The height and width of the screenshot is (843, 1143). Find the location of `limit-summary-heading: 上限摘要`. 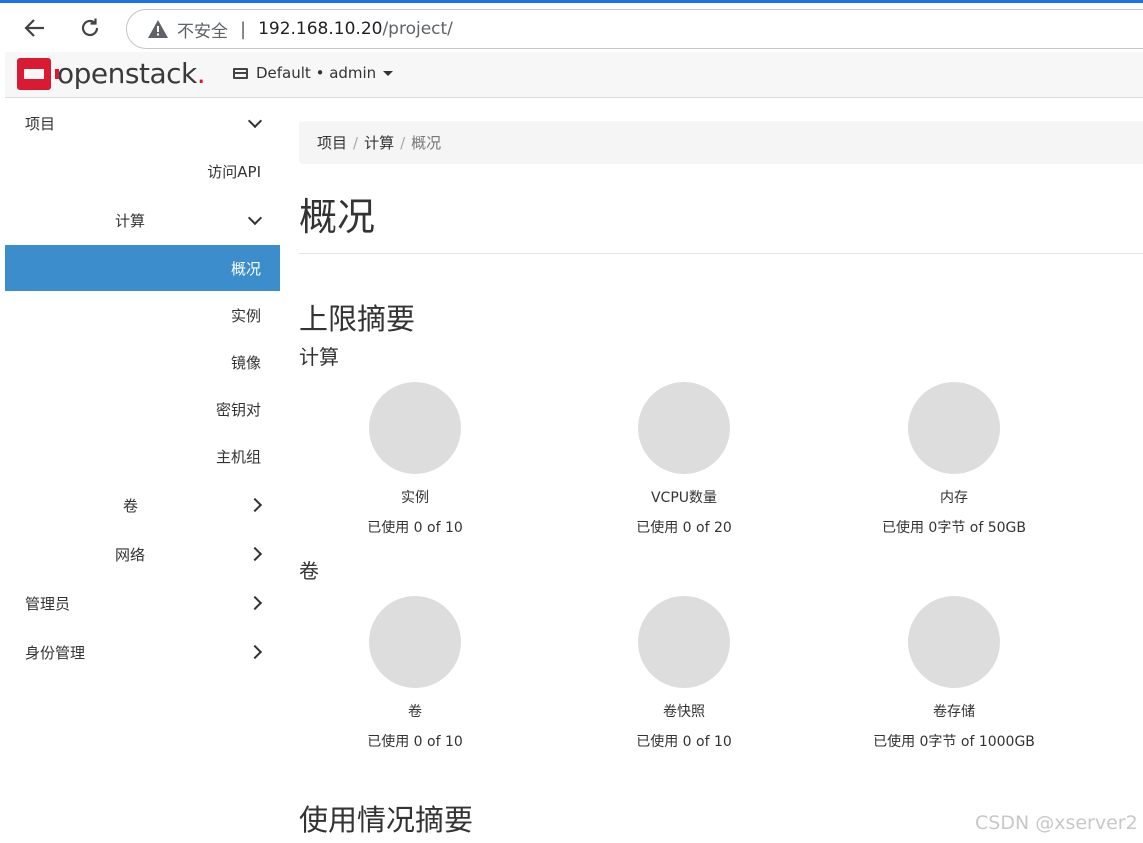

limit-summary-heading: 上限摘要 is located at coordinates (357, 319).